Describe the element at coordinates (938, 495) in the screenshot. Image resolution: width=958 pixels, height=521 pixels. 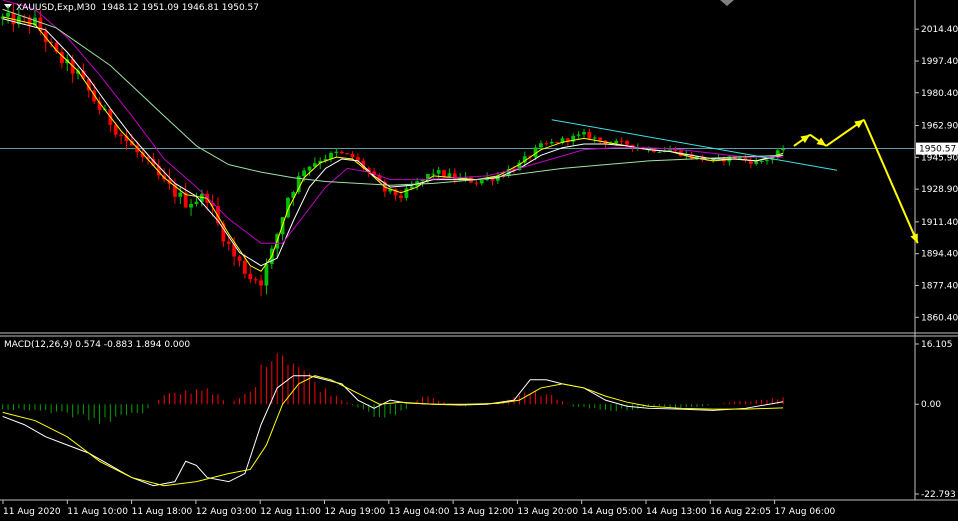
I see `macd-tick-label: -22.793` at that location.